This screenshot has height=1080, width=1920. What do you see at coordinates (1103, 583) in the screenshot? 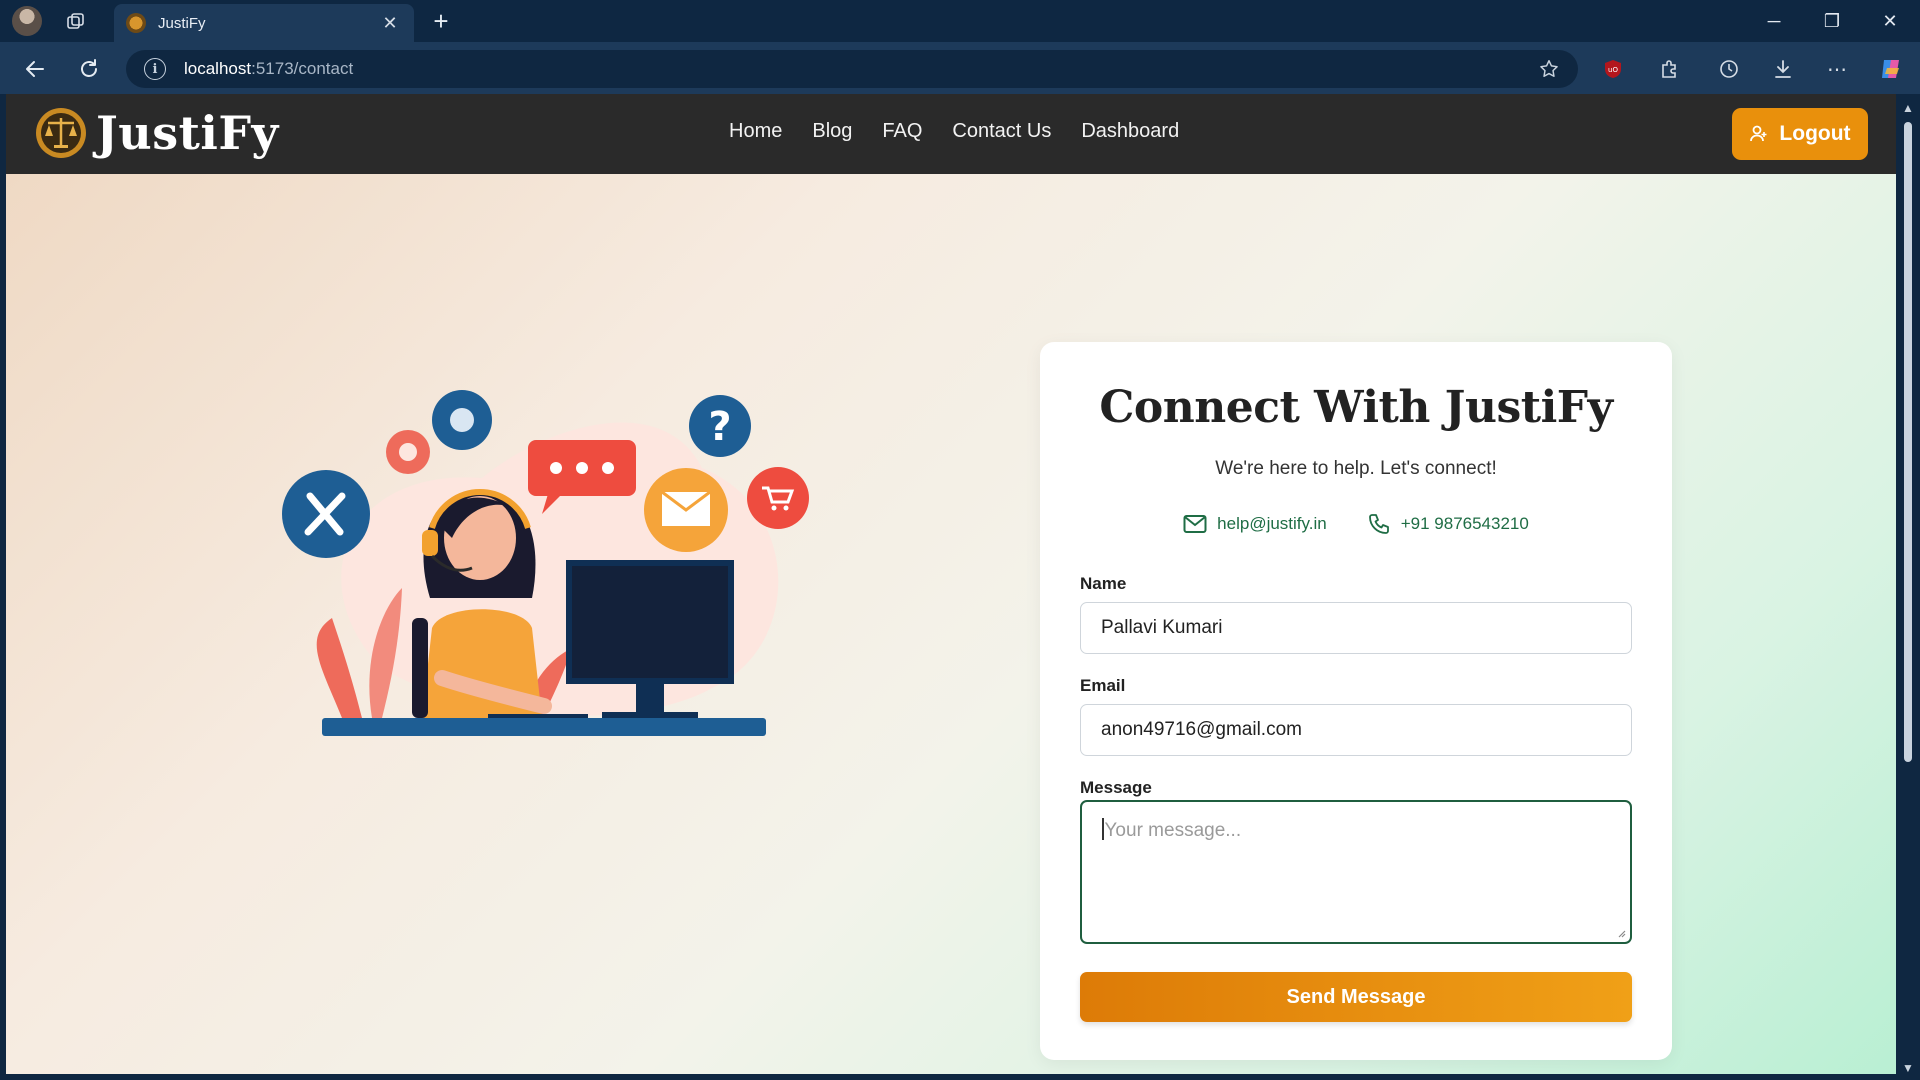
I see `name-label: Name` at bounding box center [1103, 583].